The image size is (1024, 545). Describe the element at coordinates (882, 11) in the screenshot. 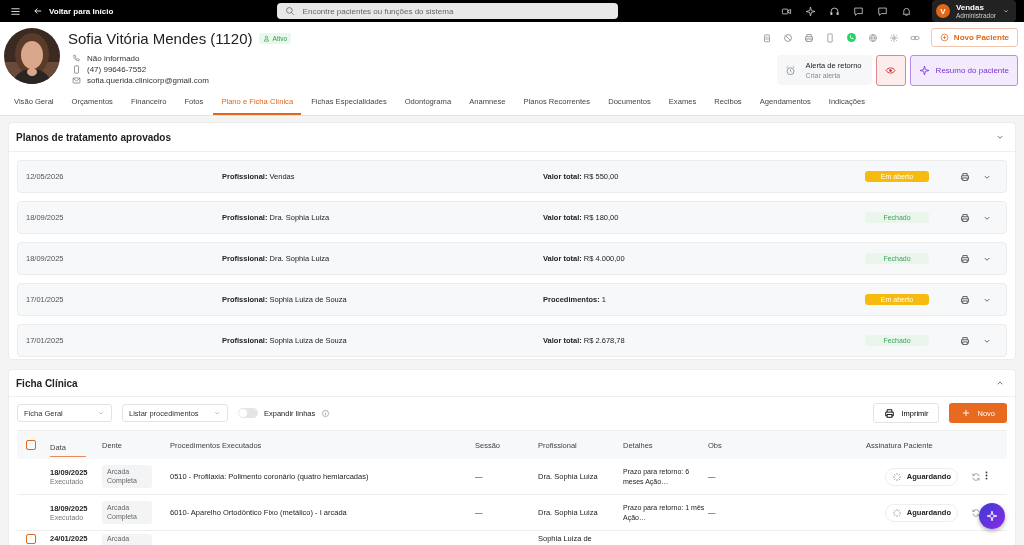

I see `message-icon` at that location.